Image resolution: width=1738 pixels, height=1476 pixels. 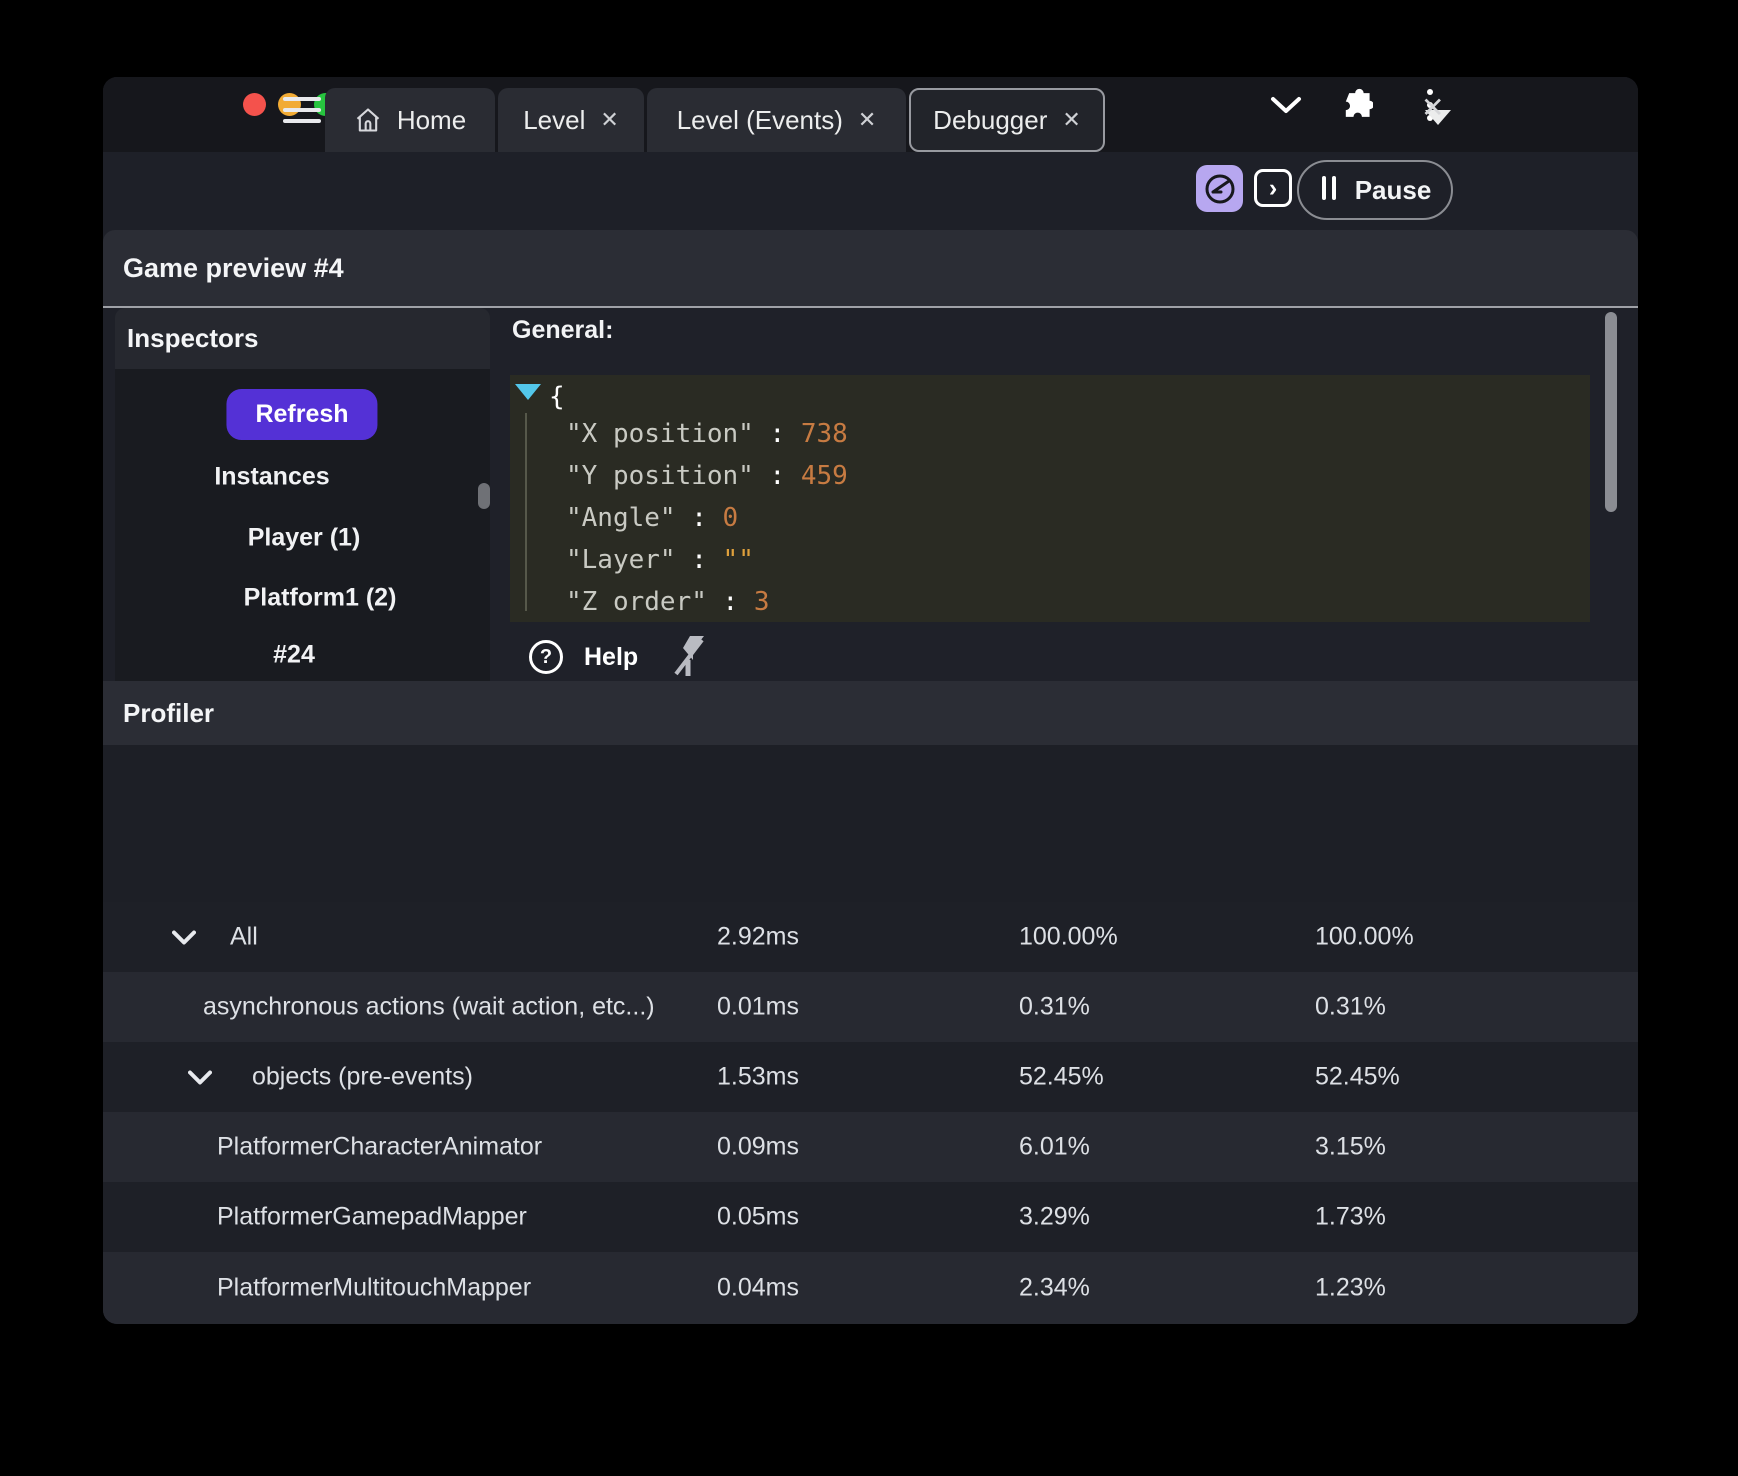 I want to click on tab-level-events: Level (Events) ✕, so click(x=776, y=120).